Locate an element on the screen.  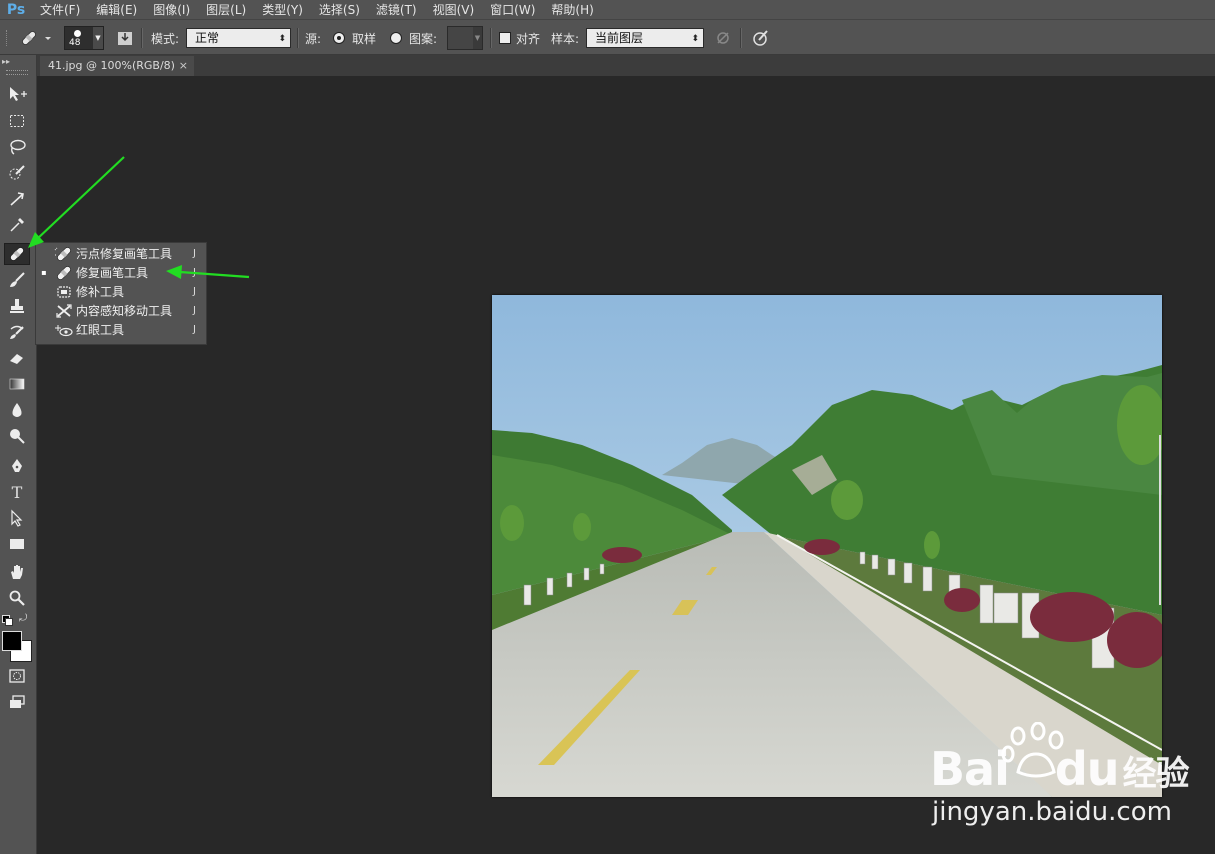
baidu-url: jingyan.baidu.com is located at coordinates (1052, 812).